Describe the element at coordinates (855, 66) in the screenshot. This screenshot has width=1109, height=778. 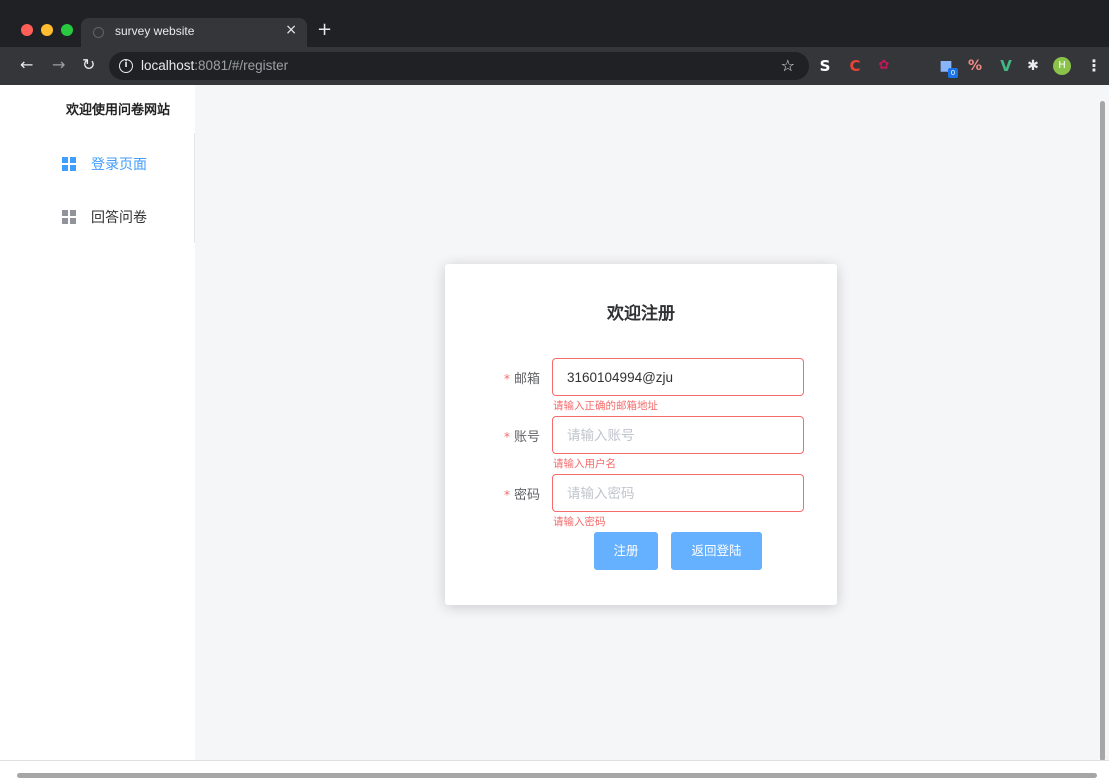
I see `c-extension-icon: C` at that location.